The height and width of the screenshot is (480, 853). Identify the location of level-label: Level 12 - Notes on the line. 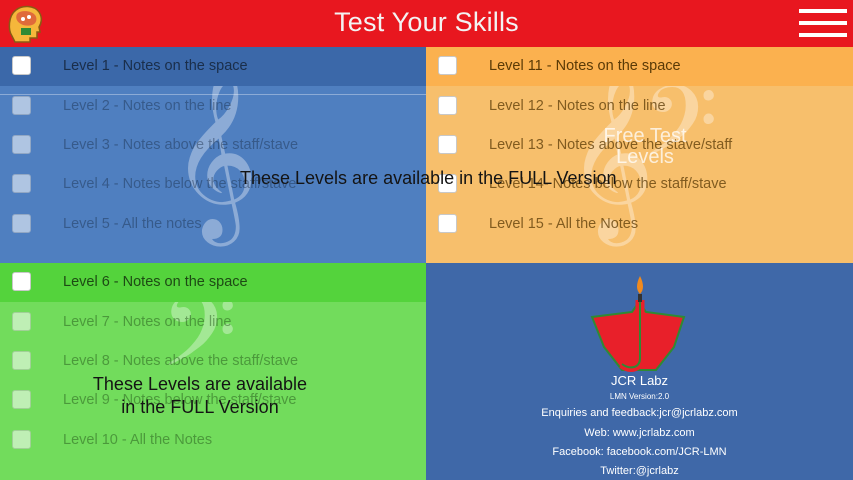
(577, 106).